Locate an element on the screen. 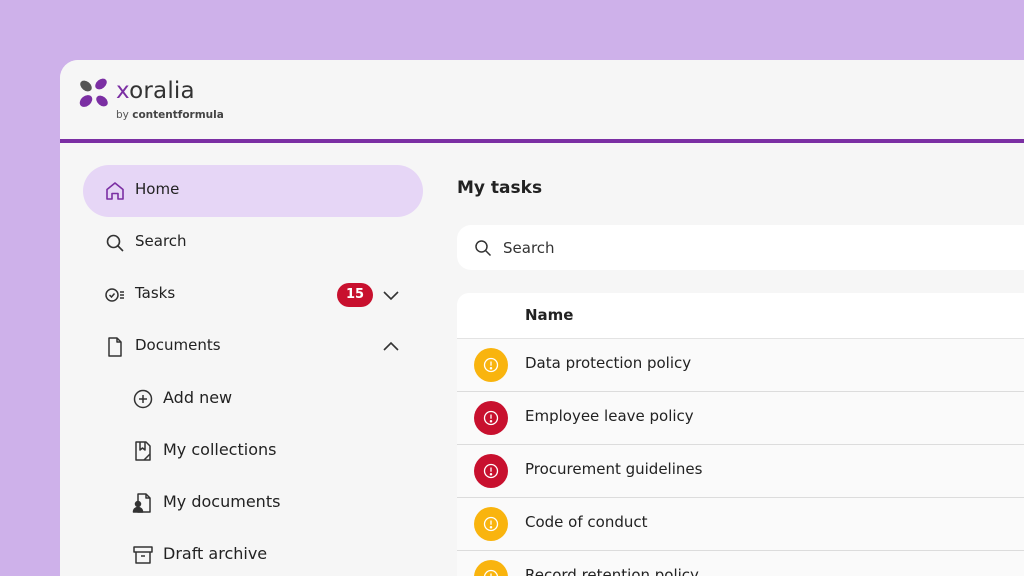 The image size is (1024, 576). search-input is located at coordinates (703, 248).